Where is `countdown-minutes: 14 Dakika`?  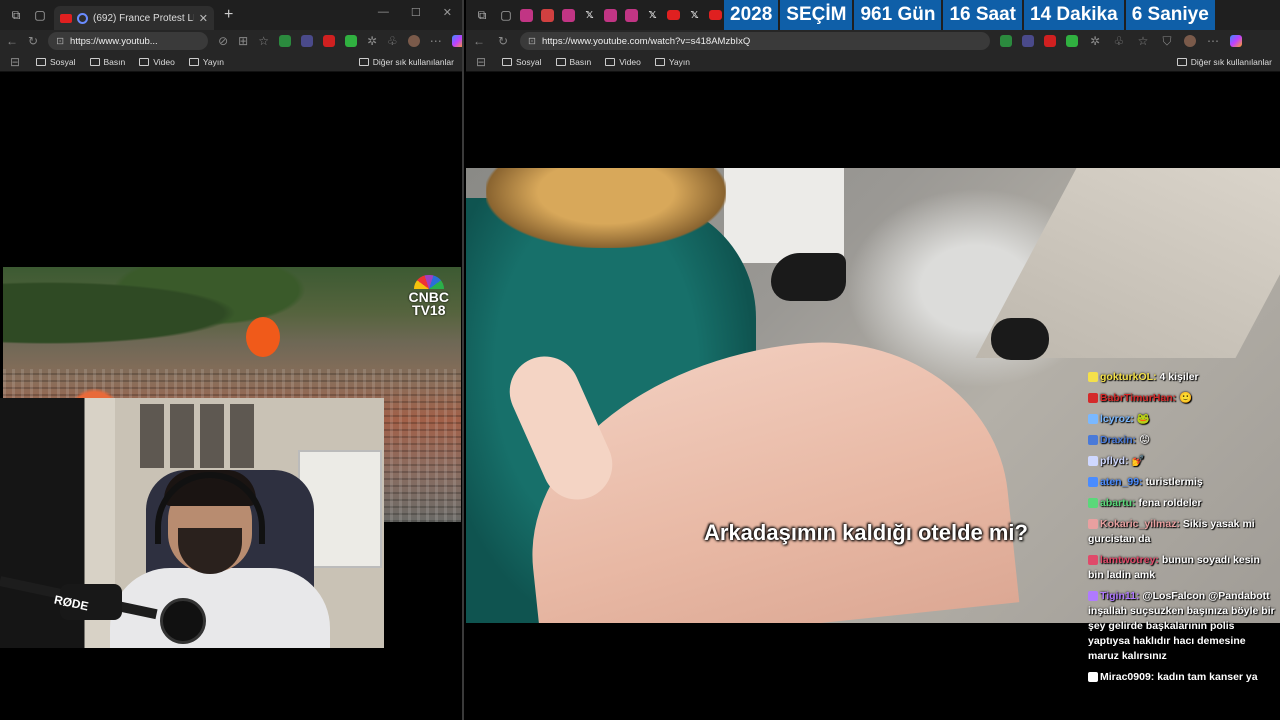
countdown-minutes: 14 Dakika is located at coordinates (1074, 15).